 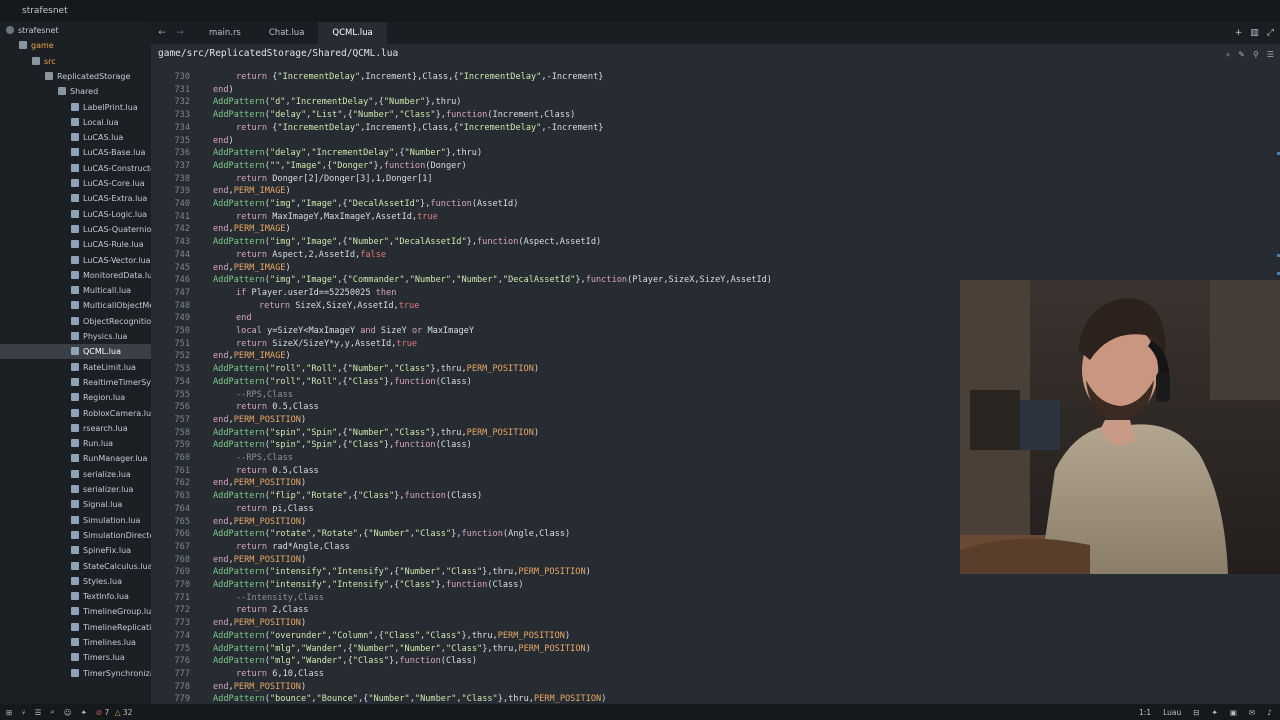 What do you see at coordinates (75, 489) in the screenshot?
I see `file-item: serializer.lua` at bounding box center [75, 489].